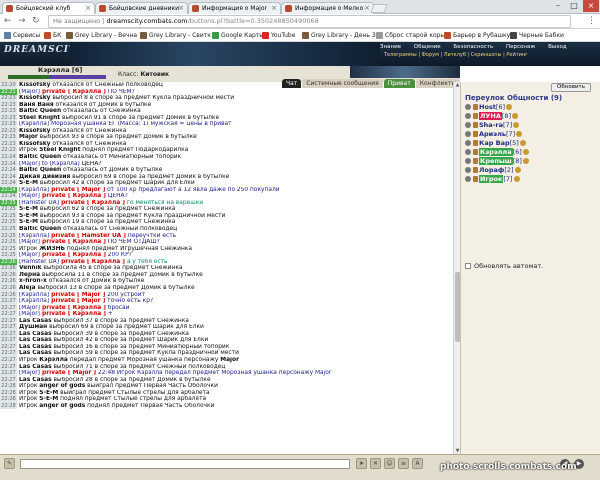  I want to click on bookmark-item: Grey Library - Вечна, so click(101, 35).